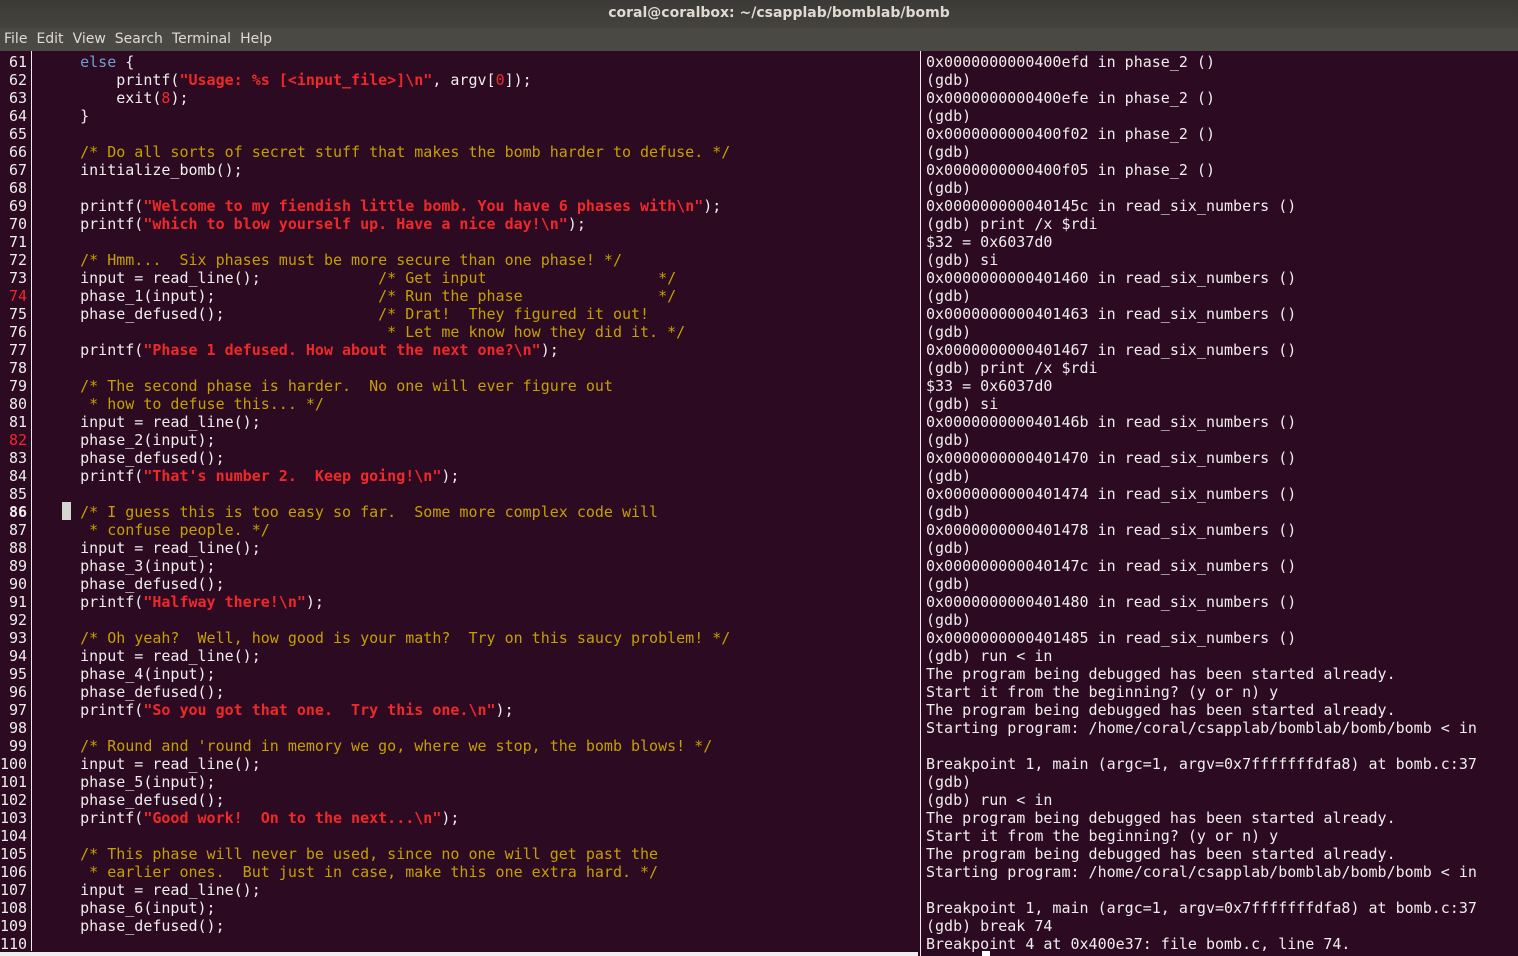  I want to click on line-number: 90, so click(13, 584).